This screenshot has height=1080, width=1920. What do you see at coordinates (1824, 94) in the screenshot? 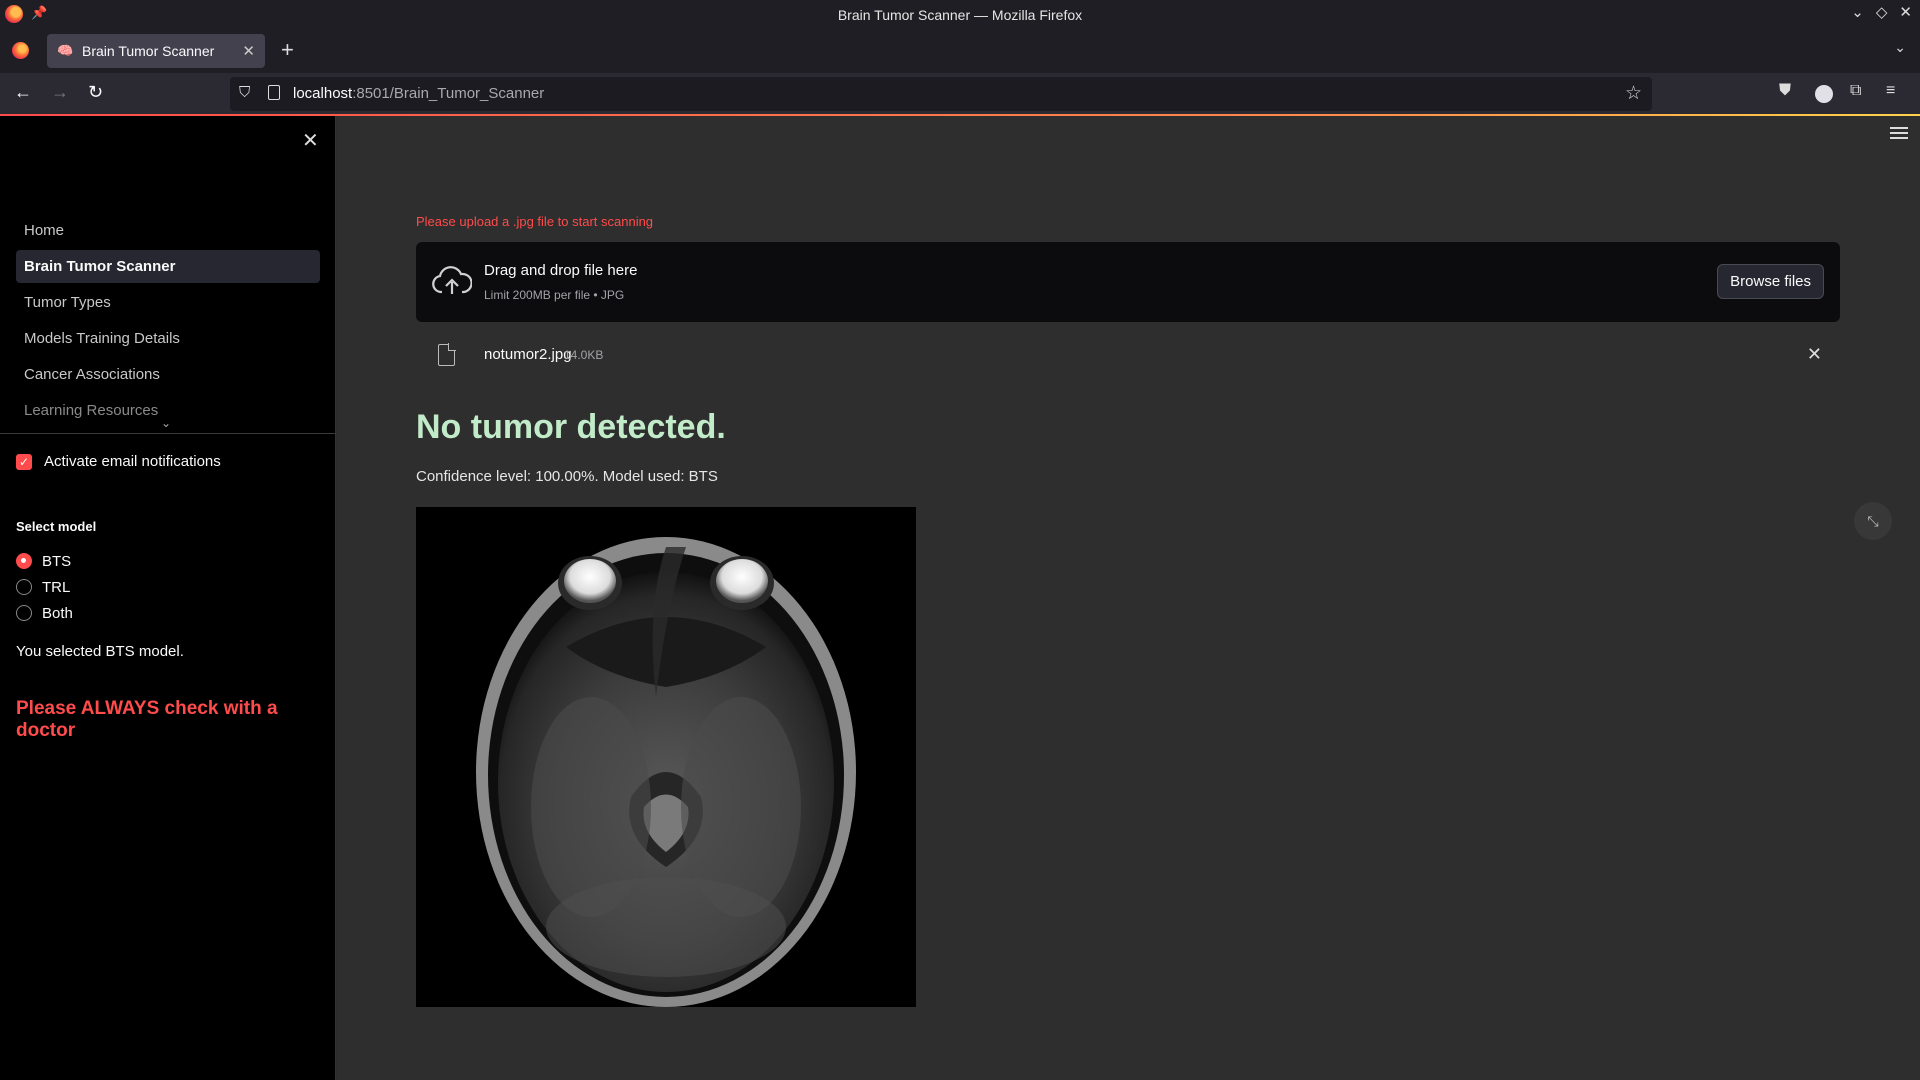
I see `account-avatar-icon` at bounding box center [1824, 94].